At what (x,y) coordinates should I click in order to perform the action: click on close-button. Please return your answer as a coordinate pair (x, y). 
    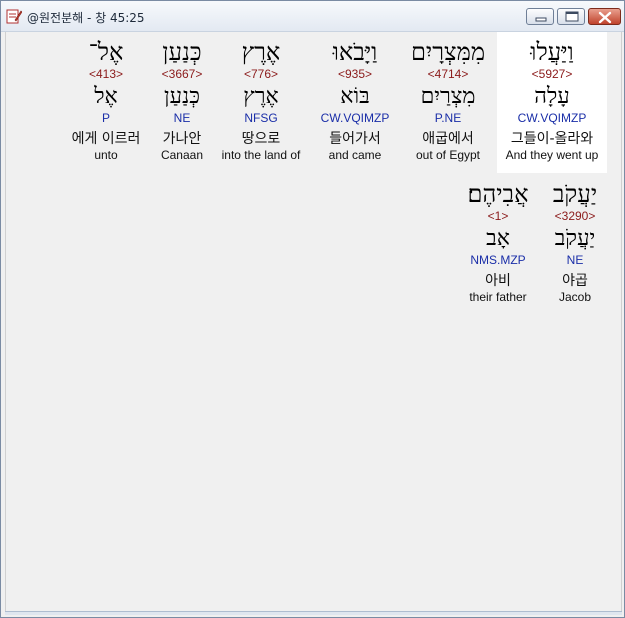
    Looking at the image, I should click on (604, 16).